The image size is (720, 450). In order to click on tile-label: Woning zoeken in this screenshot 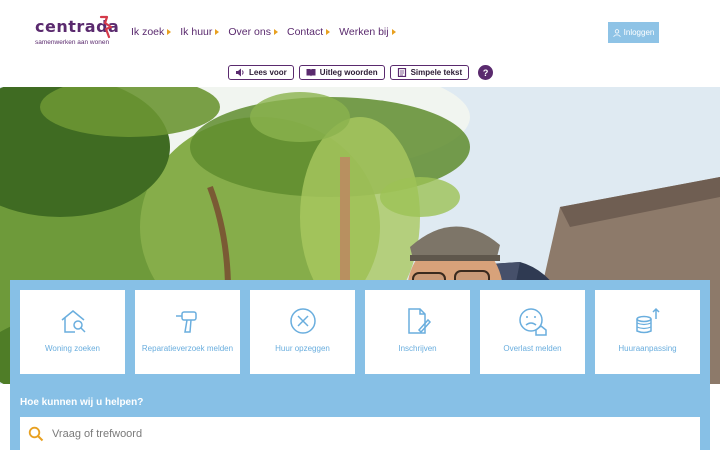, I will do `click(72, 348)`.